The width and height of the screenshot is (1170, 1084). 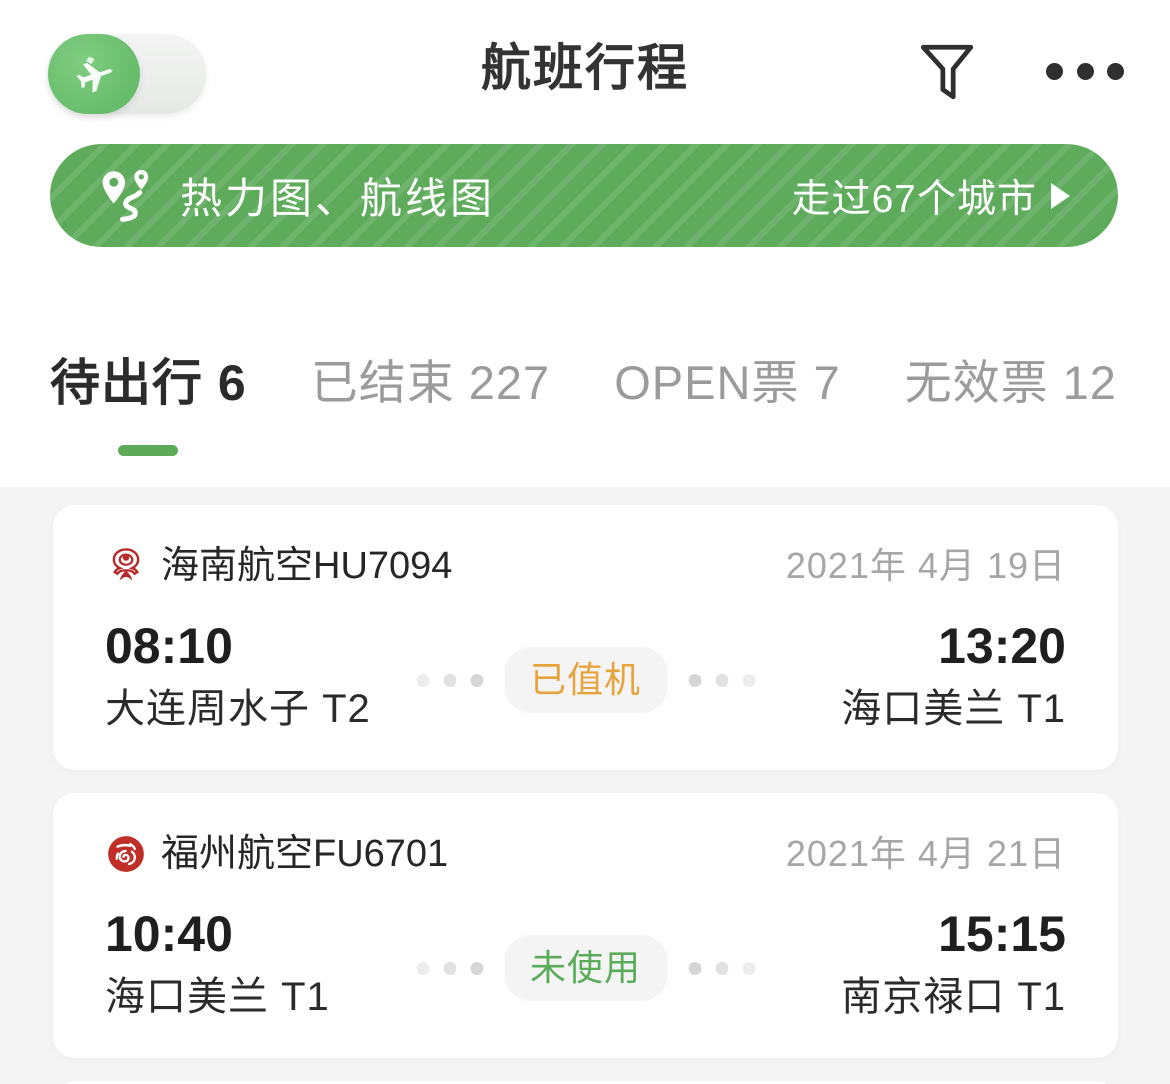 I want to click on tab-label: 无效票 12, so click(x=1010, y=382).